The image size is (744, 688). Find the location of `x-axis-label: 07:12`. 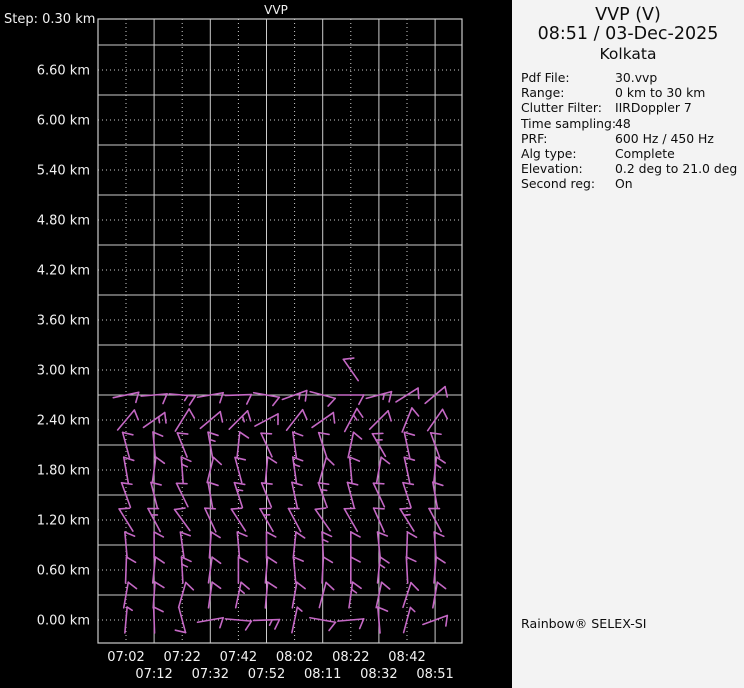

x-axis-label: 07:12 is located at coordinates (153, 674).